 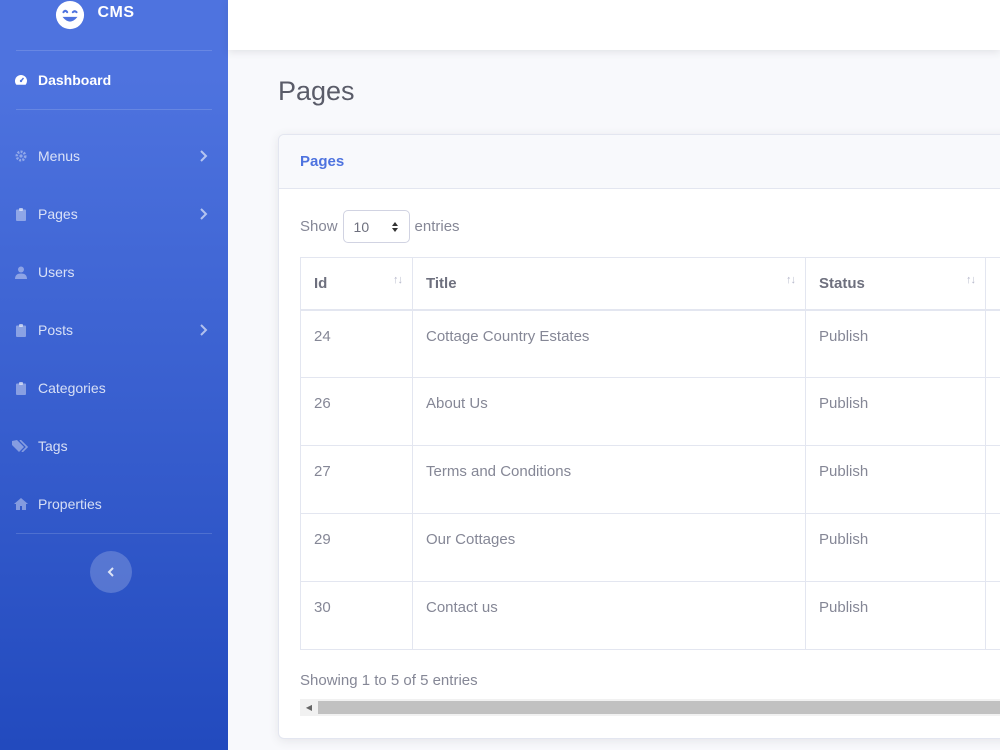 What do you see at coordinates (895, 284) in the screenshot?
I see `column-header-status: Status ↑↓` at bounding box center [895, 284].